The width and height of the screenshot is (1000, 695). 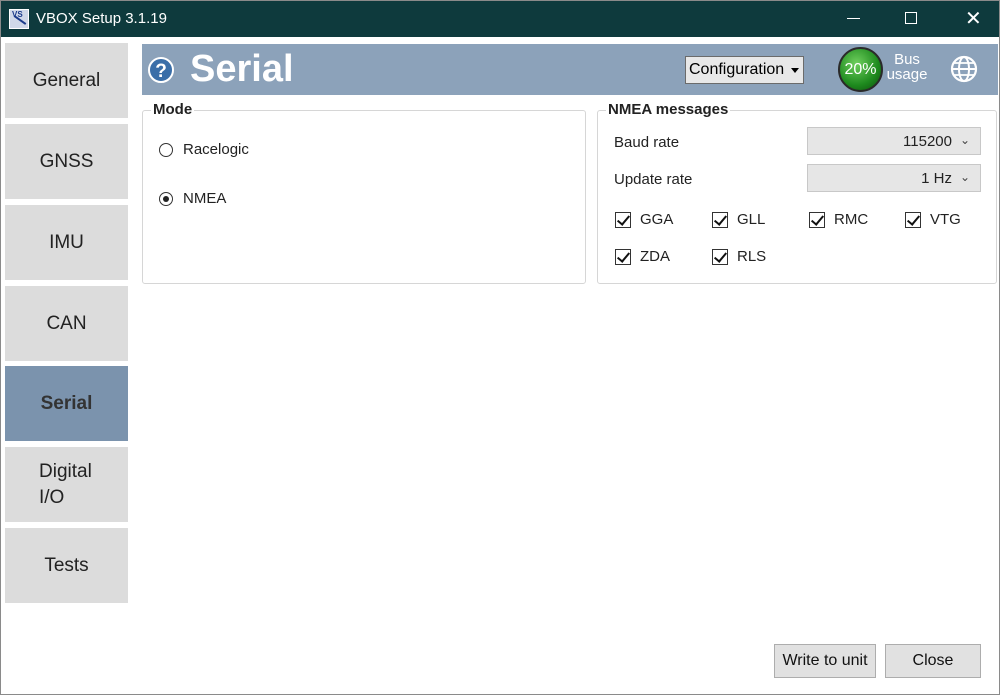 What do you see at coordinates (825, 661) in the screenshot?
I see `write-to-unit-button: Write to unit` at bounding box center [825, 661].